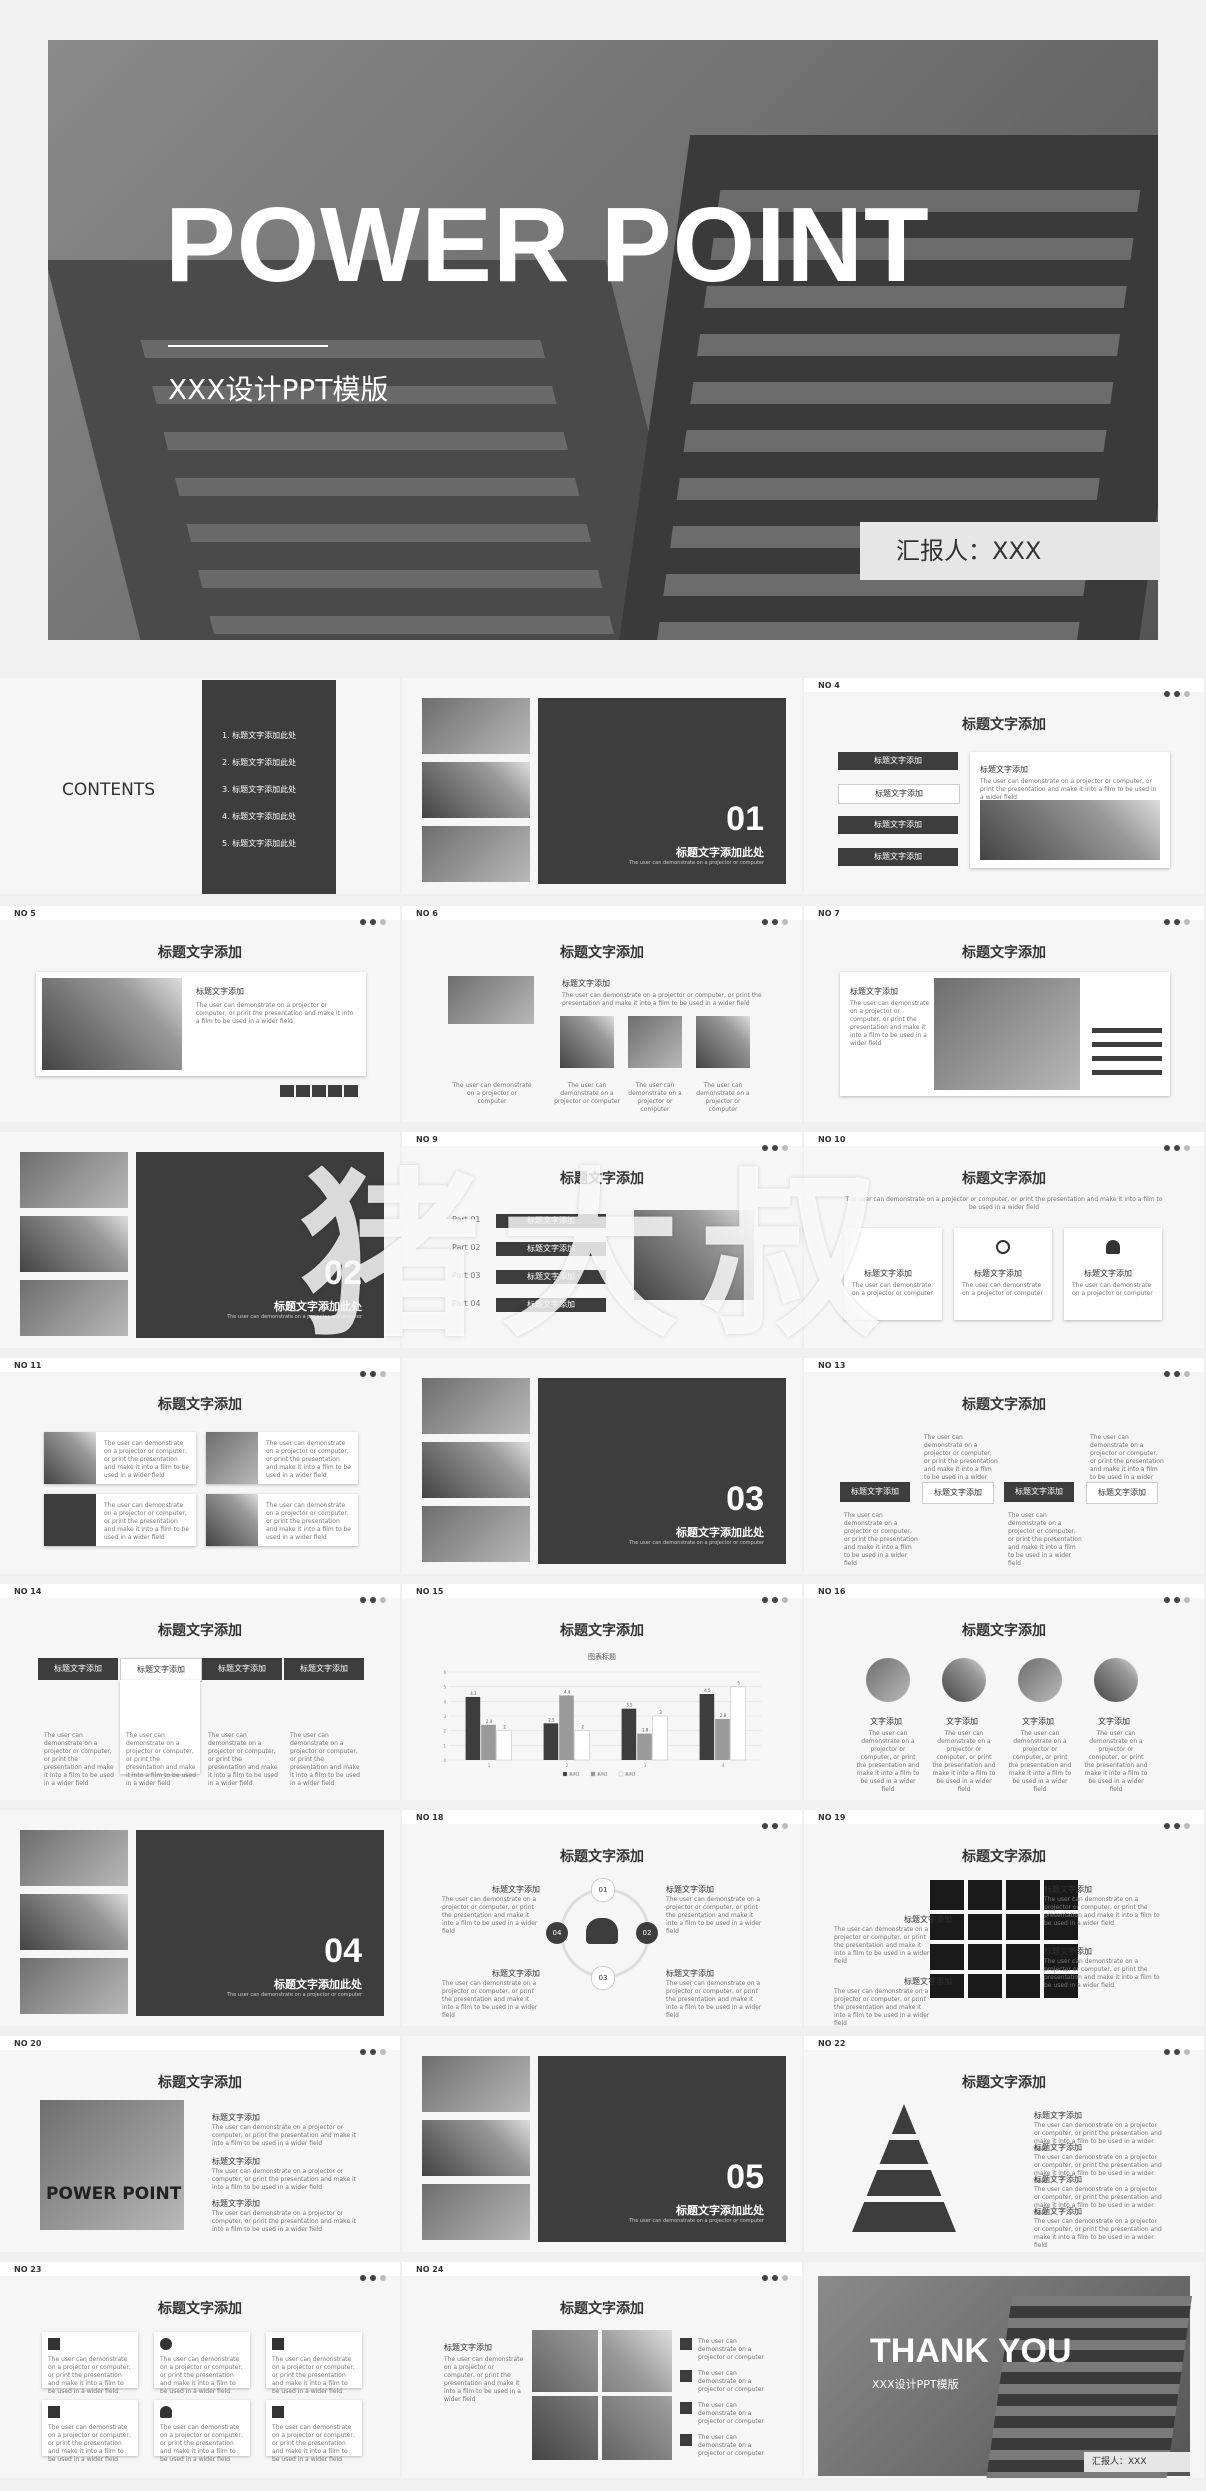 The height and width of the screenshot is (2491, 1206). Describe the element at coordinates (1040, 1680) in the screenshot. I see `circle-photo` at that location.